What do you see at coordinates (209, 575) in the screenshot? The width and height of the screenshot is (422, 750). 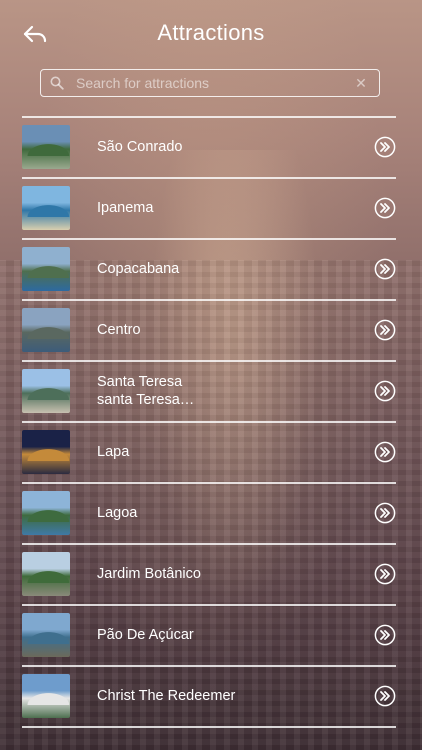 I see `list-item: Jardim Botânico` at bounding box center [209, 575].